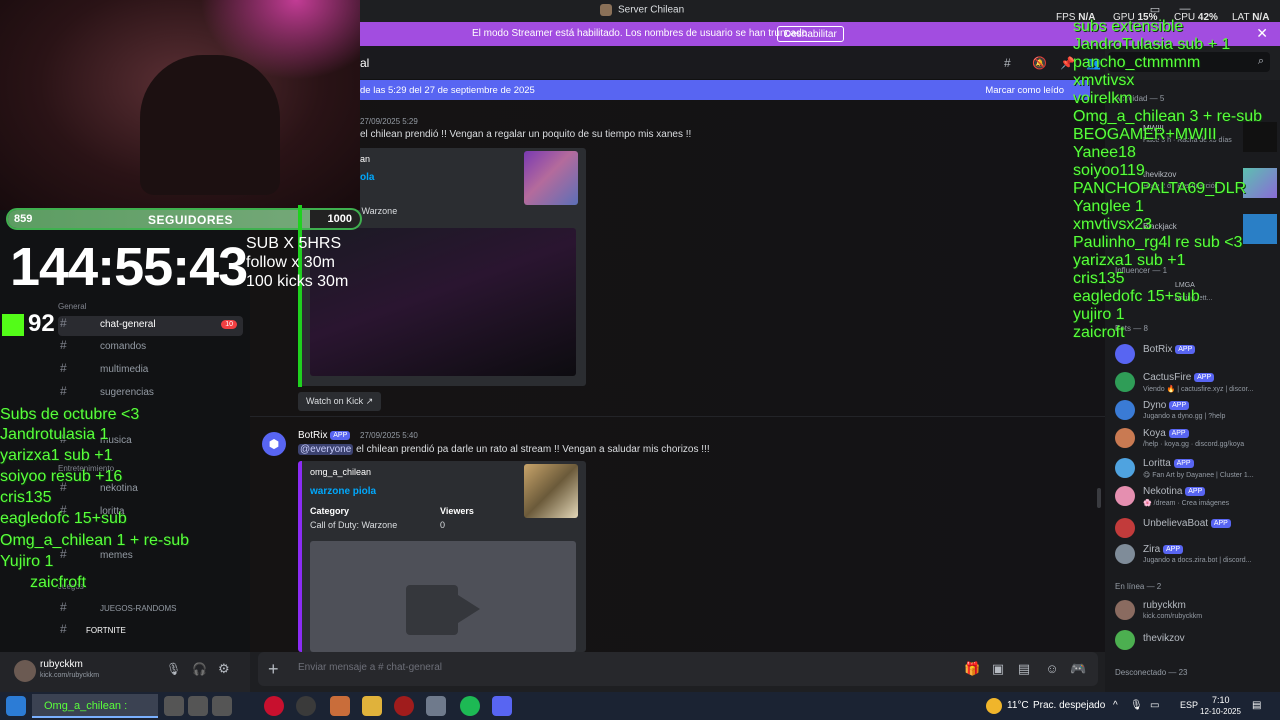 This screenshot has width=1280, height=720. I want to click on overlay-feed-line: zaicroft, so click(1099, 332).